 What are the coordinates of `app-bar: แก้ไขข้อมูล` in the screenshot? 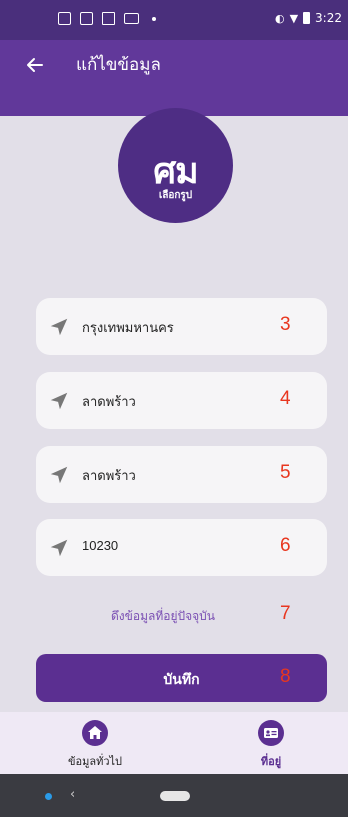 It's located at (174, 78).